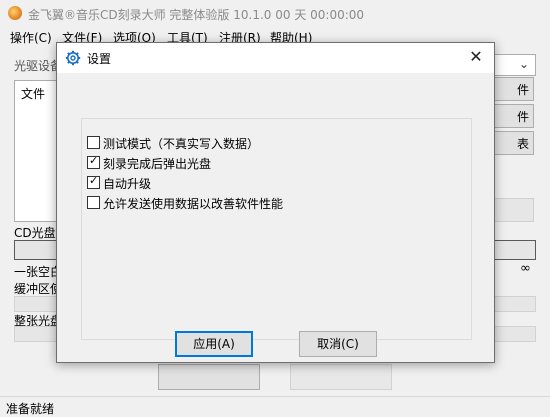  I want to click on infinity-value: ∞, so click(525, 268).